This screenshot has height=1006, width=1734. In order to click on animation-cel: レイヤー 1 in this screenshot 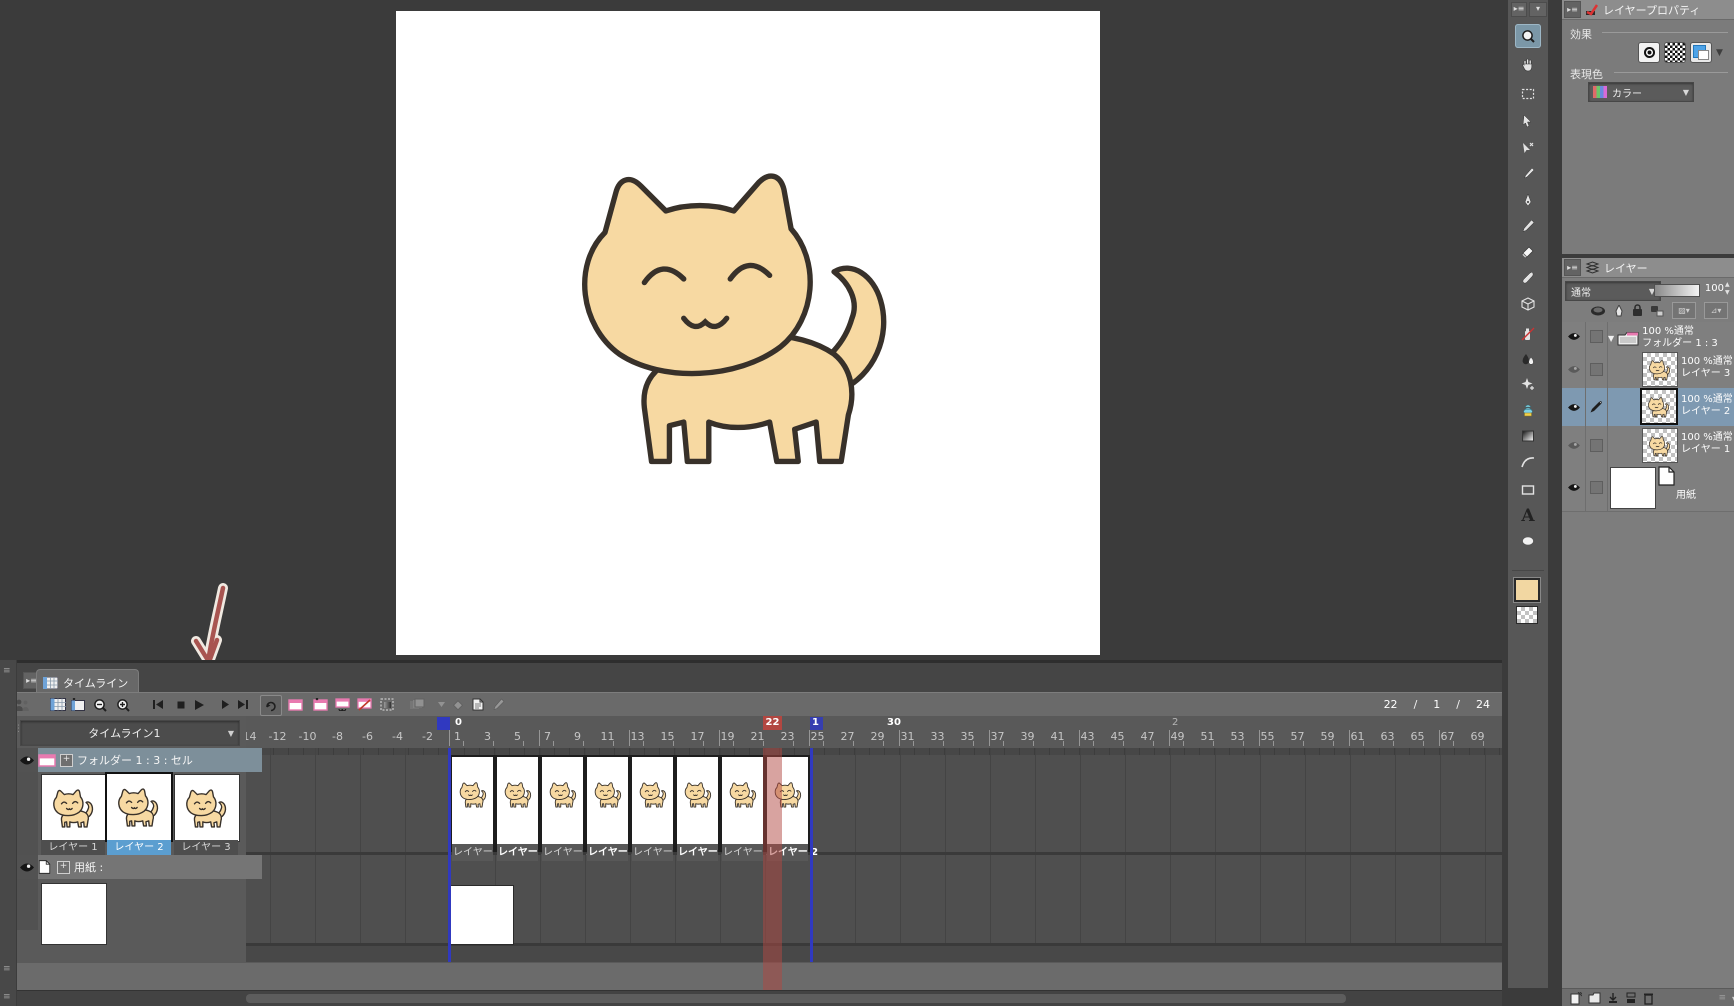, I will do `click(476, 808)`.